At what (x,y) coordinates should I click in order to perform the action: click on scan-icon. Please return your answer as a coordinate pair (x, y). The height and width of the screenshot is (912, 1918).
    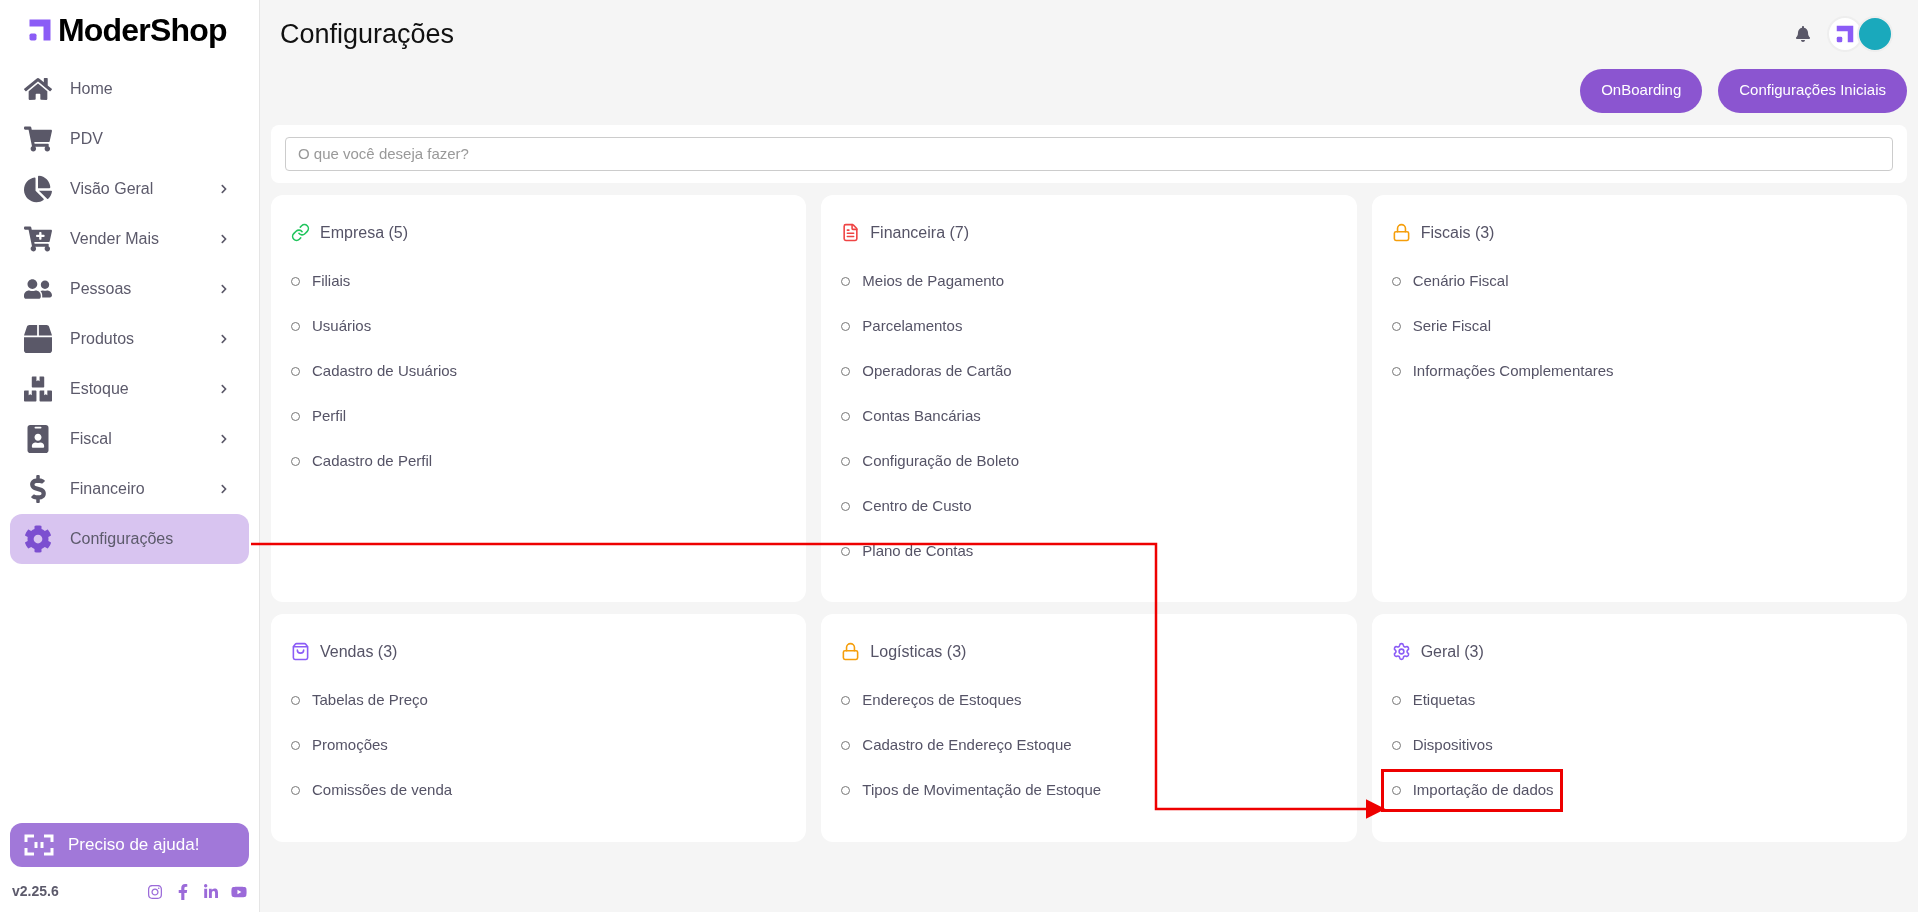
    Looking at the image, I should click on (39, 845).